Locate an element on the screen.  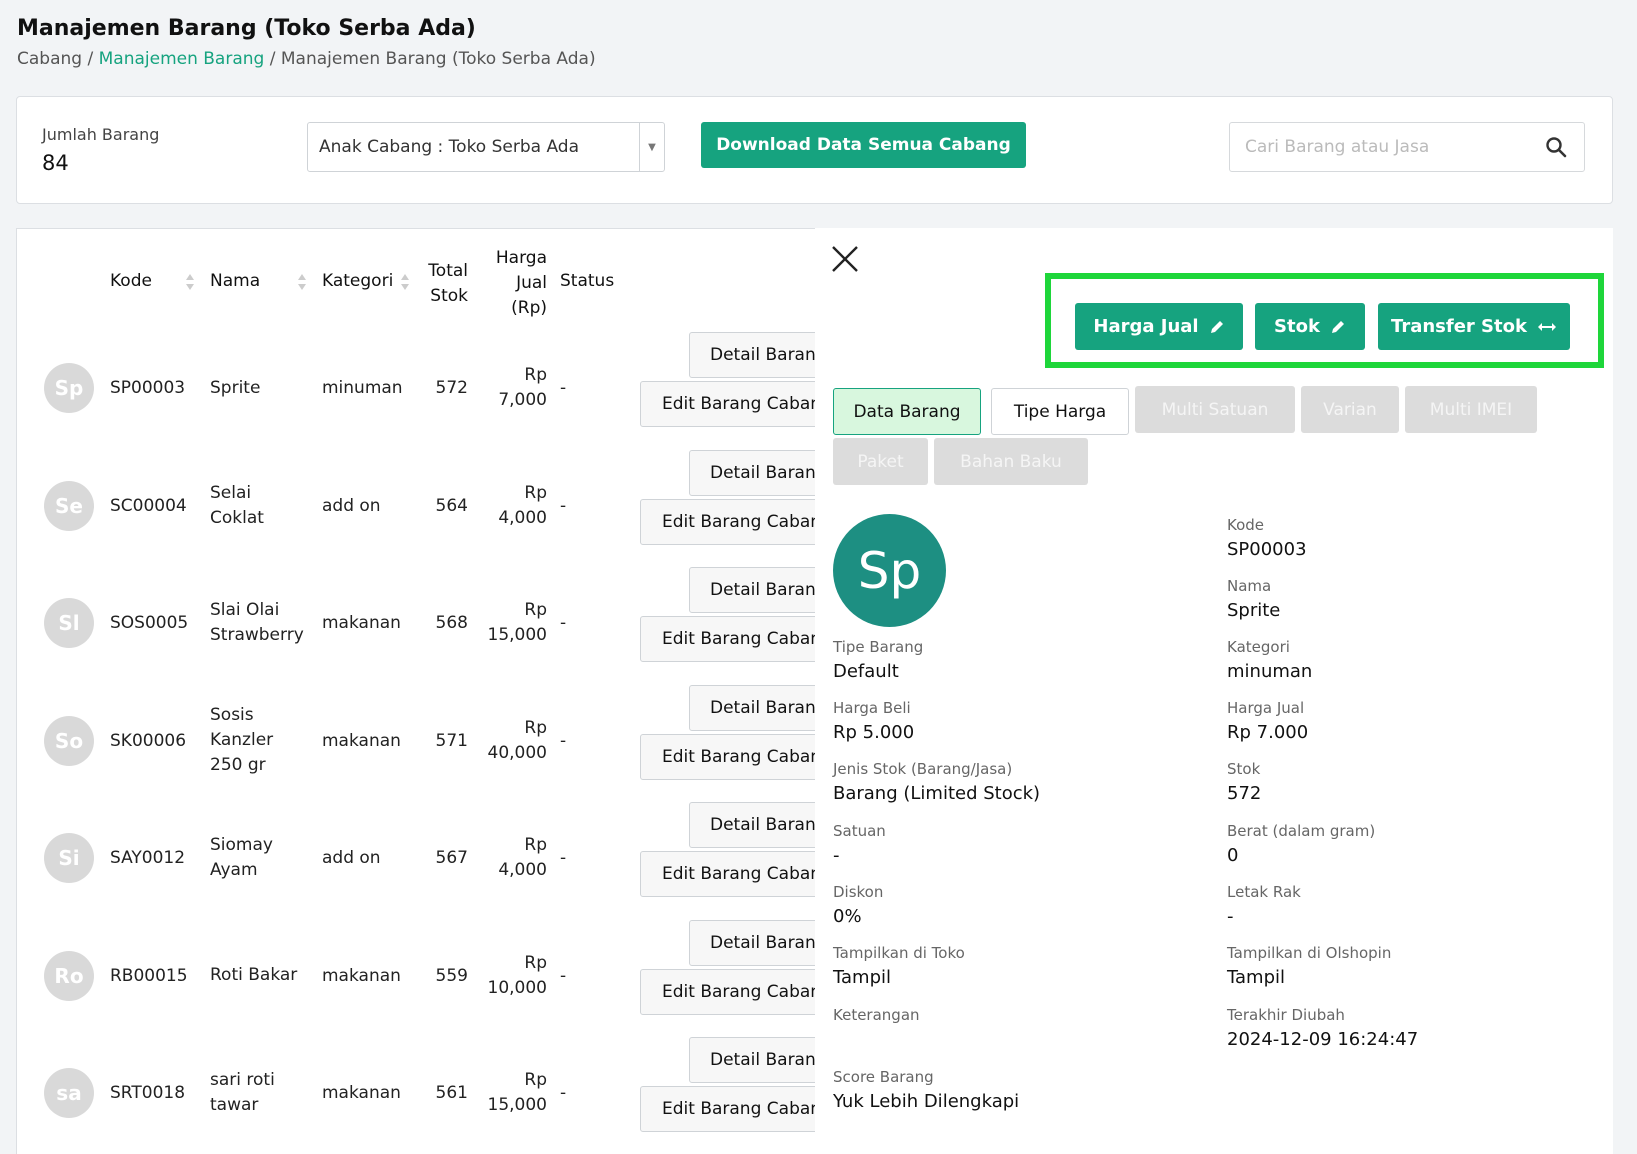
avatar: Sp is located at coordinates (889, 570).